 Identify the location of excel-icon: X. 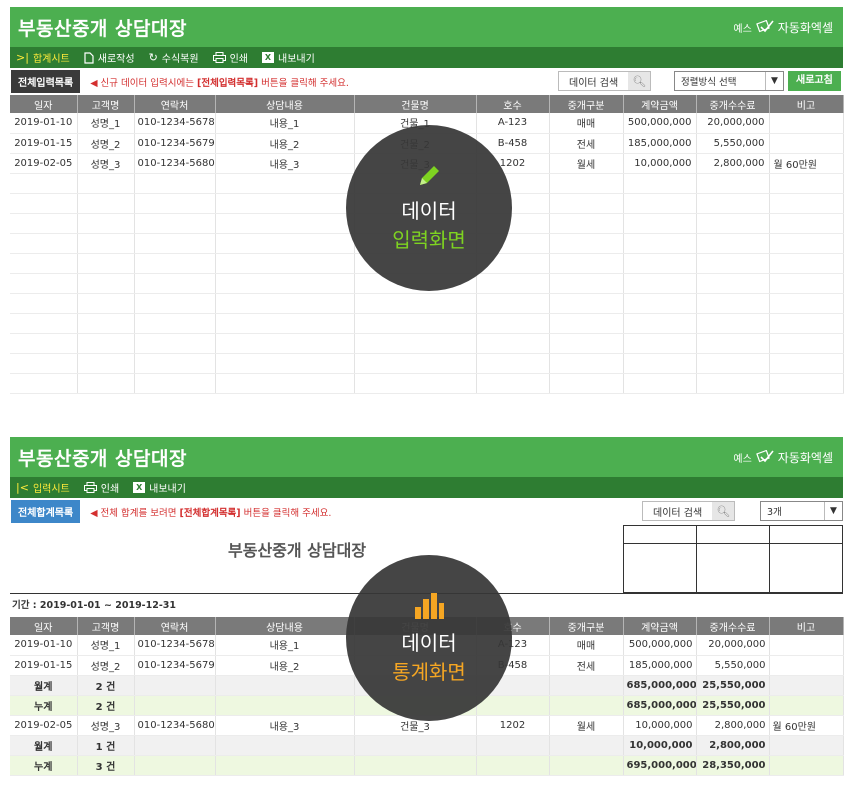
(268, 57).